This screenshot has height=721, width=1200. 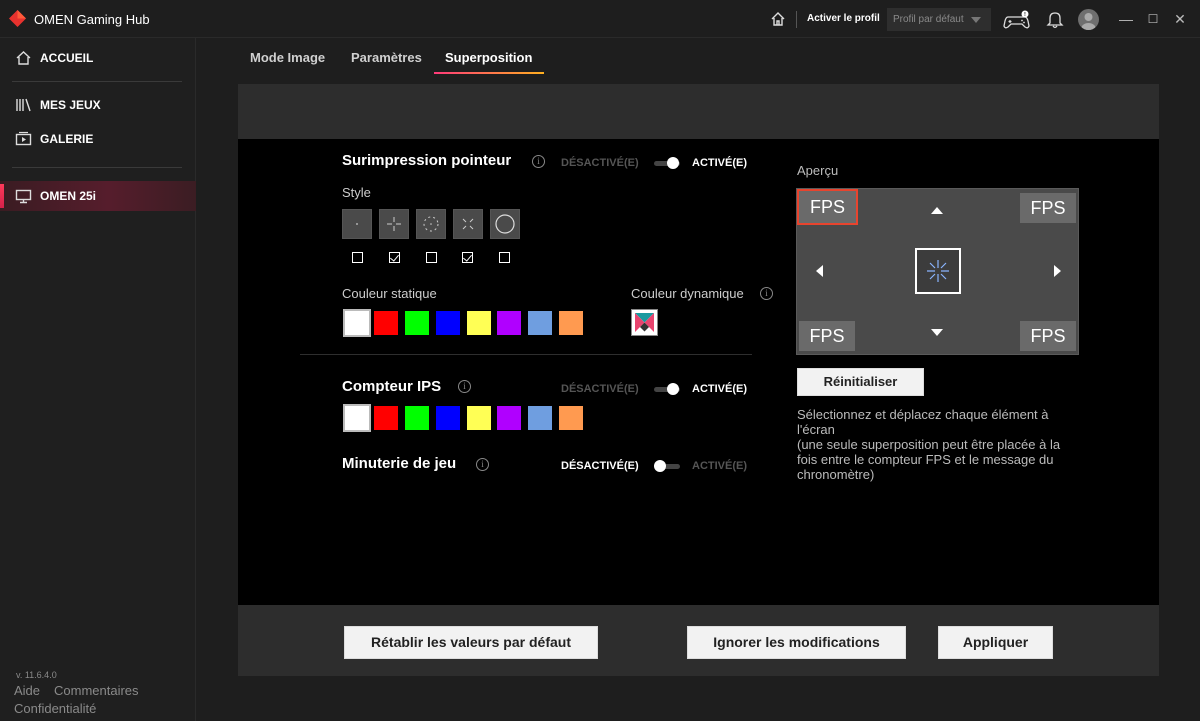 What do you see at coordinates (1126, 19) in the screenshot?
I see `minimize-button: —` at bounding box center [1126, 19].